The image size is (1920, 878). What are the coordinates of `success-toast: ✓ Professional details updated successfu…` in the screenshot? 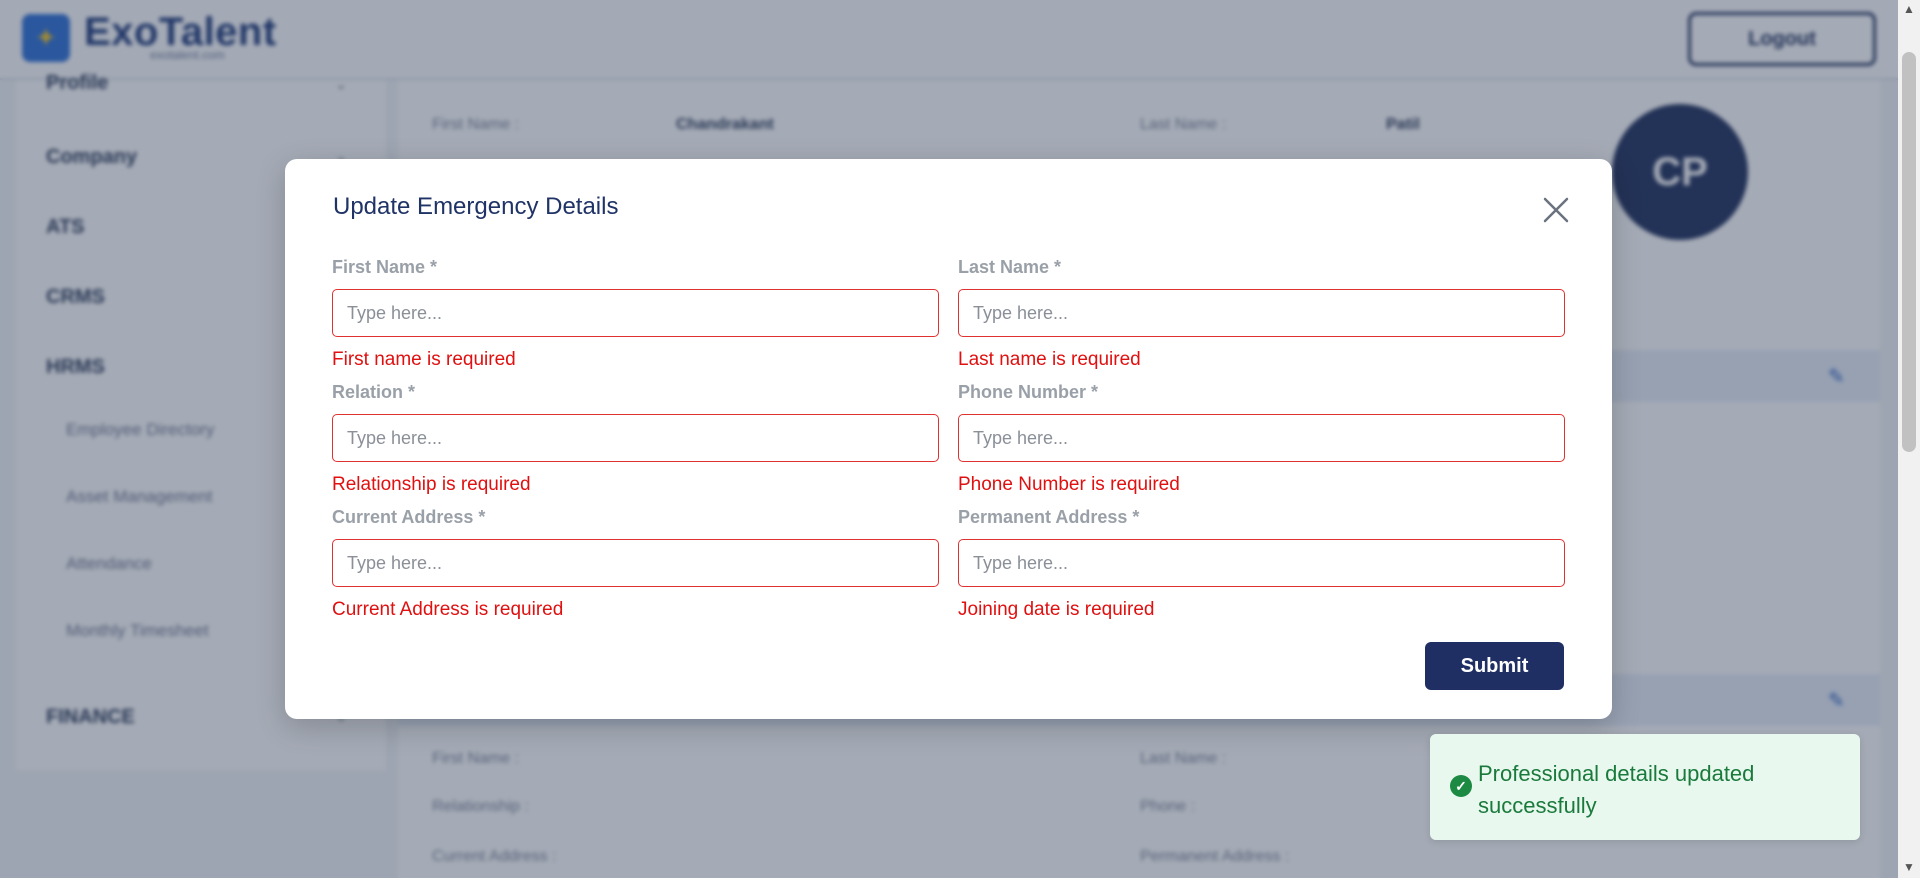 It's located at (1645, 787).